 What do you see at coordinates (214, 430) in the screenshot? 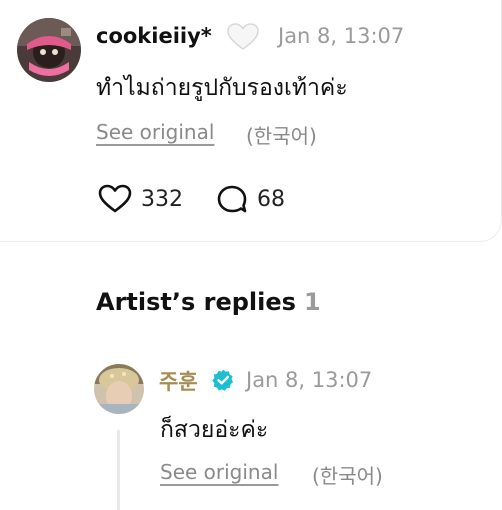
I see `reply-text: ก็สวยอ่ะค่ะ` at bounding box center [214, 430].